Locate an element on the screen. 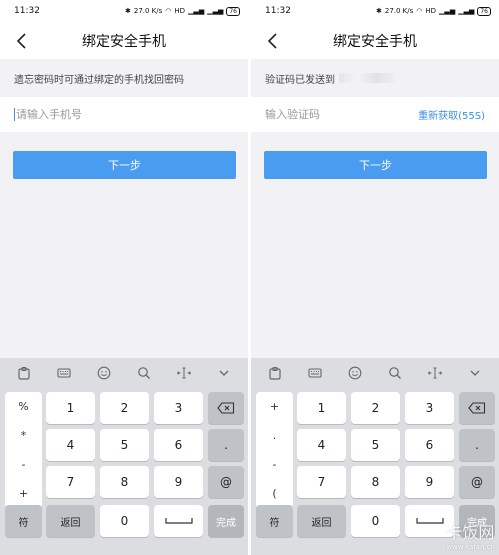  page-title: 绑定安全手机 is located at coordinates (375, 41).